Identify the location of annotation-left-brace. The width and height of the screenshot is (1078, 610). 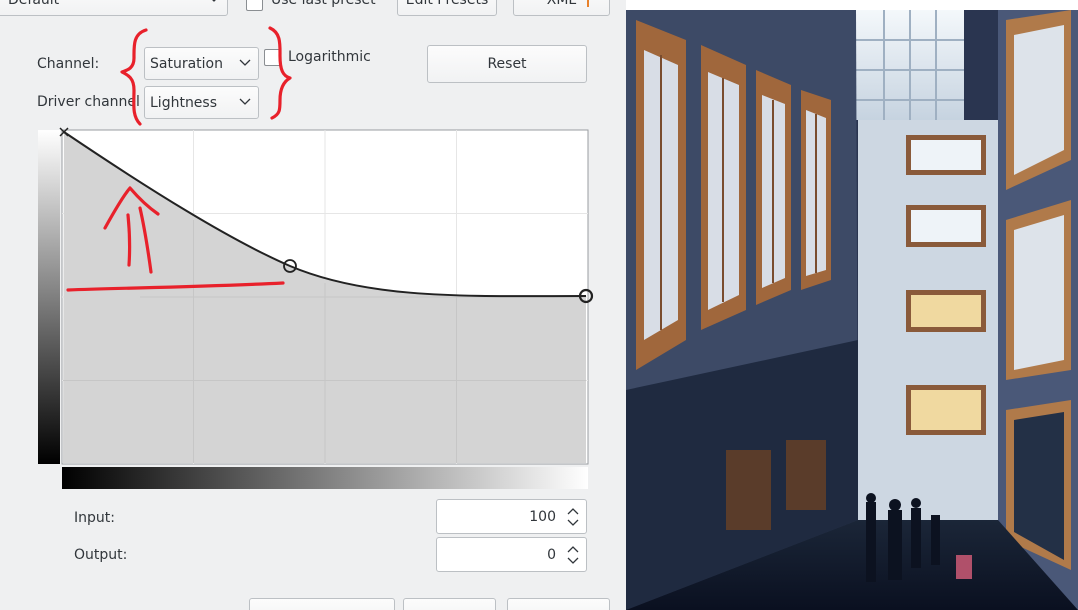
(134, 77).